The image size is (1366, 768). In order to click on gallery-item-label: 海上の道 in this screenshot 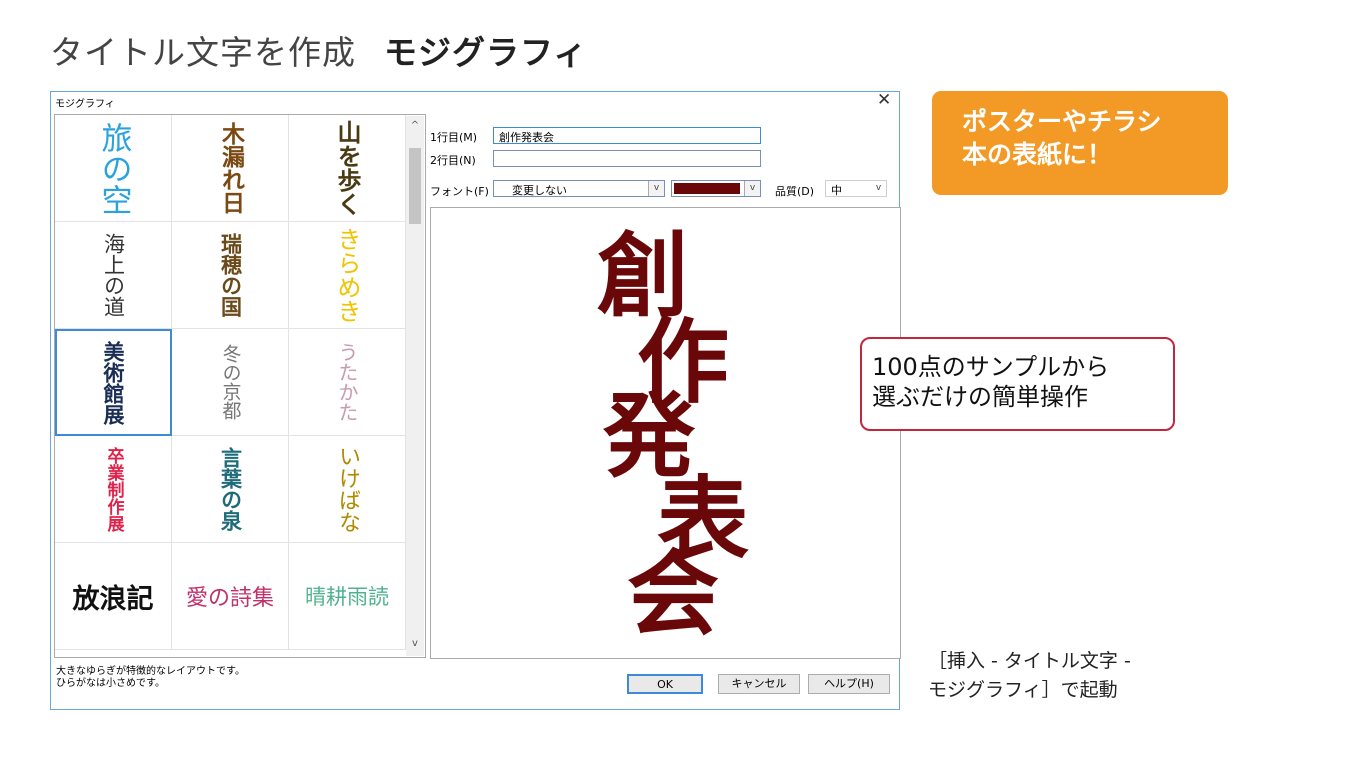, I will do `click(113, 275)`.